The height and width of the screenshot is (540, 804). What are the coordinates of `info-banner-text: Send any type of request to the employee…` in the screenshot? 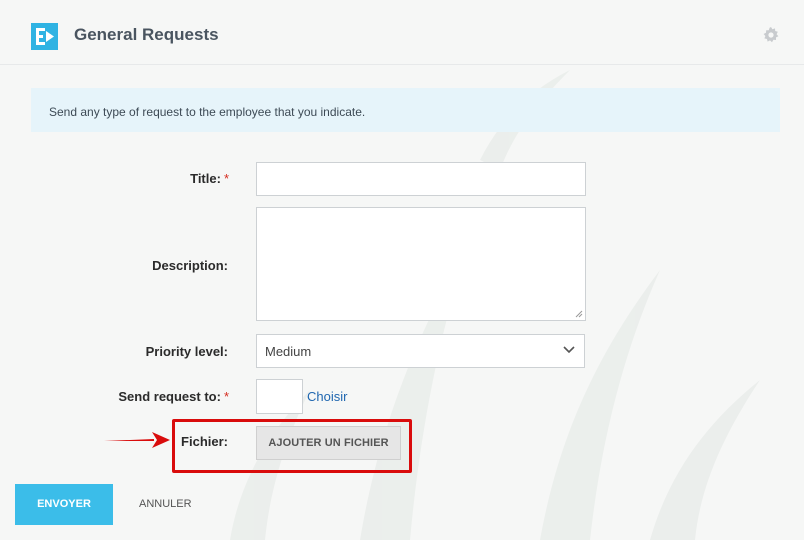 It's located at (207, 112).